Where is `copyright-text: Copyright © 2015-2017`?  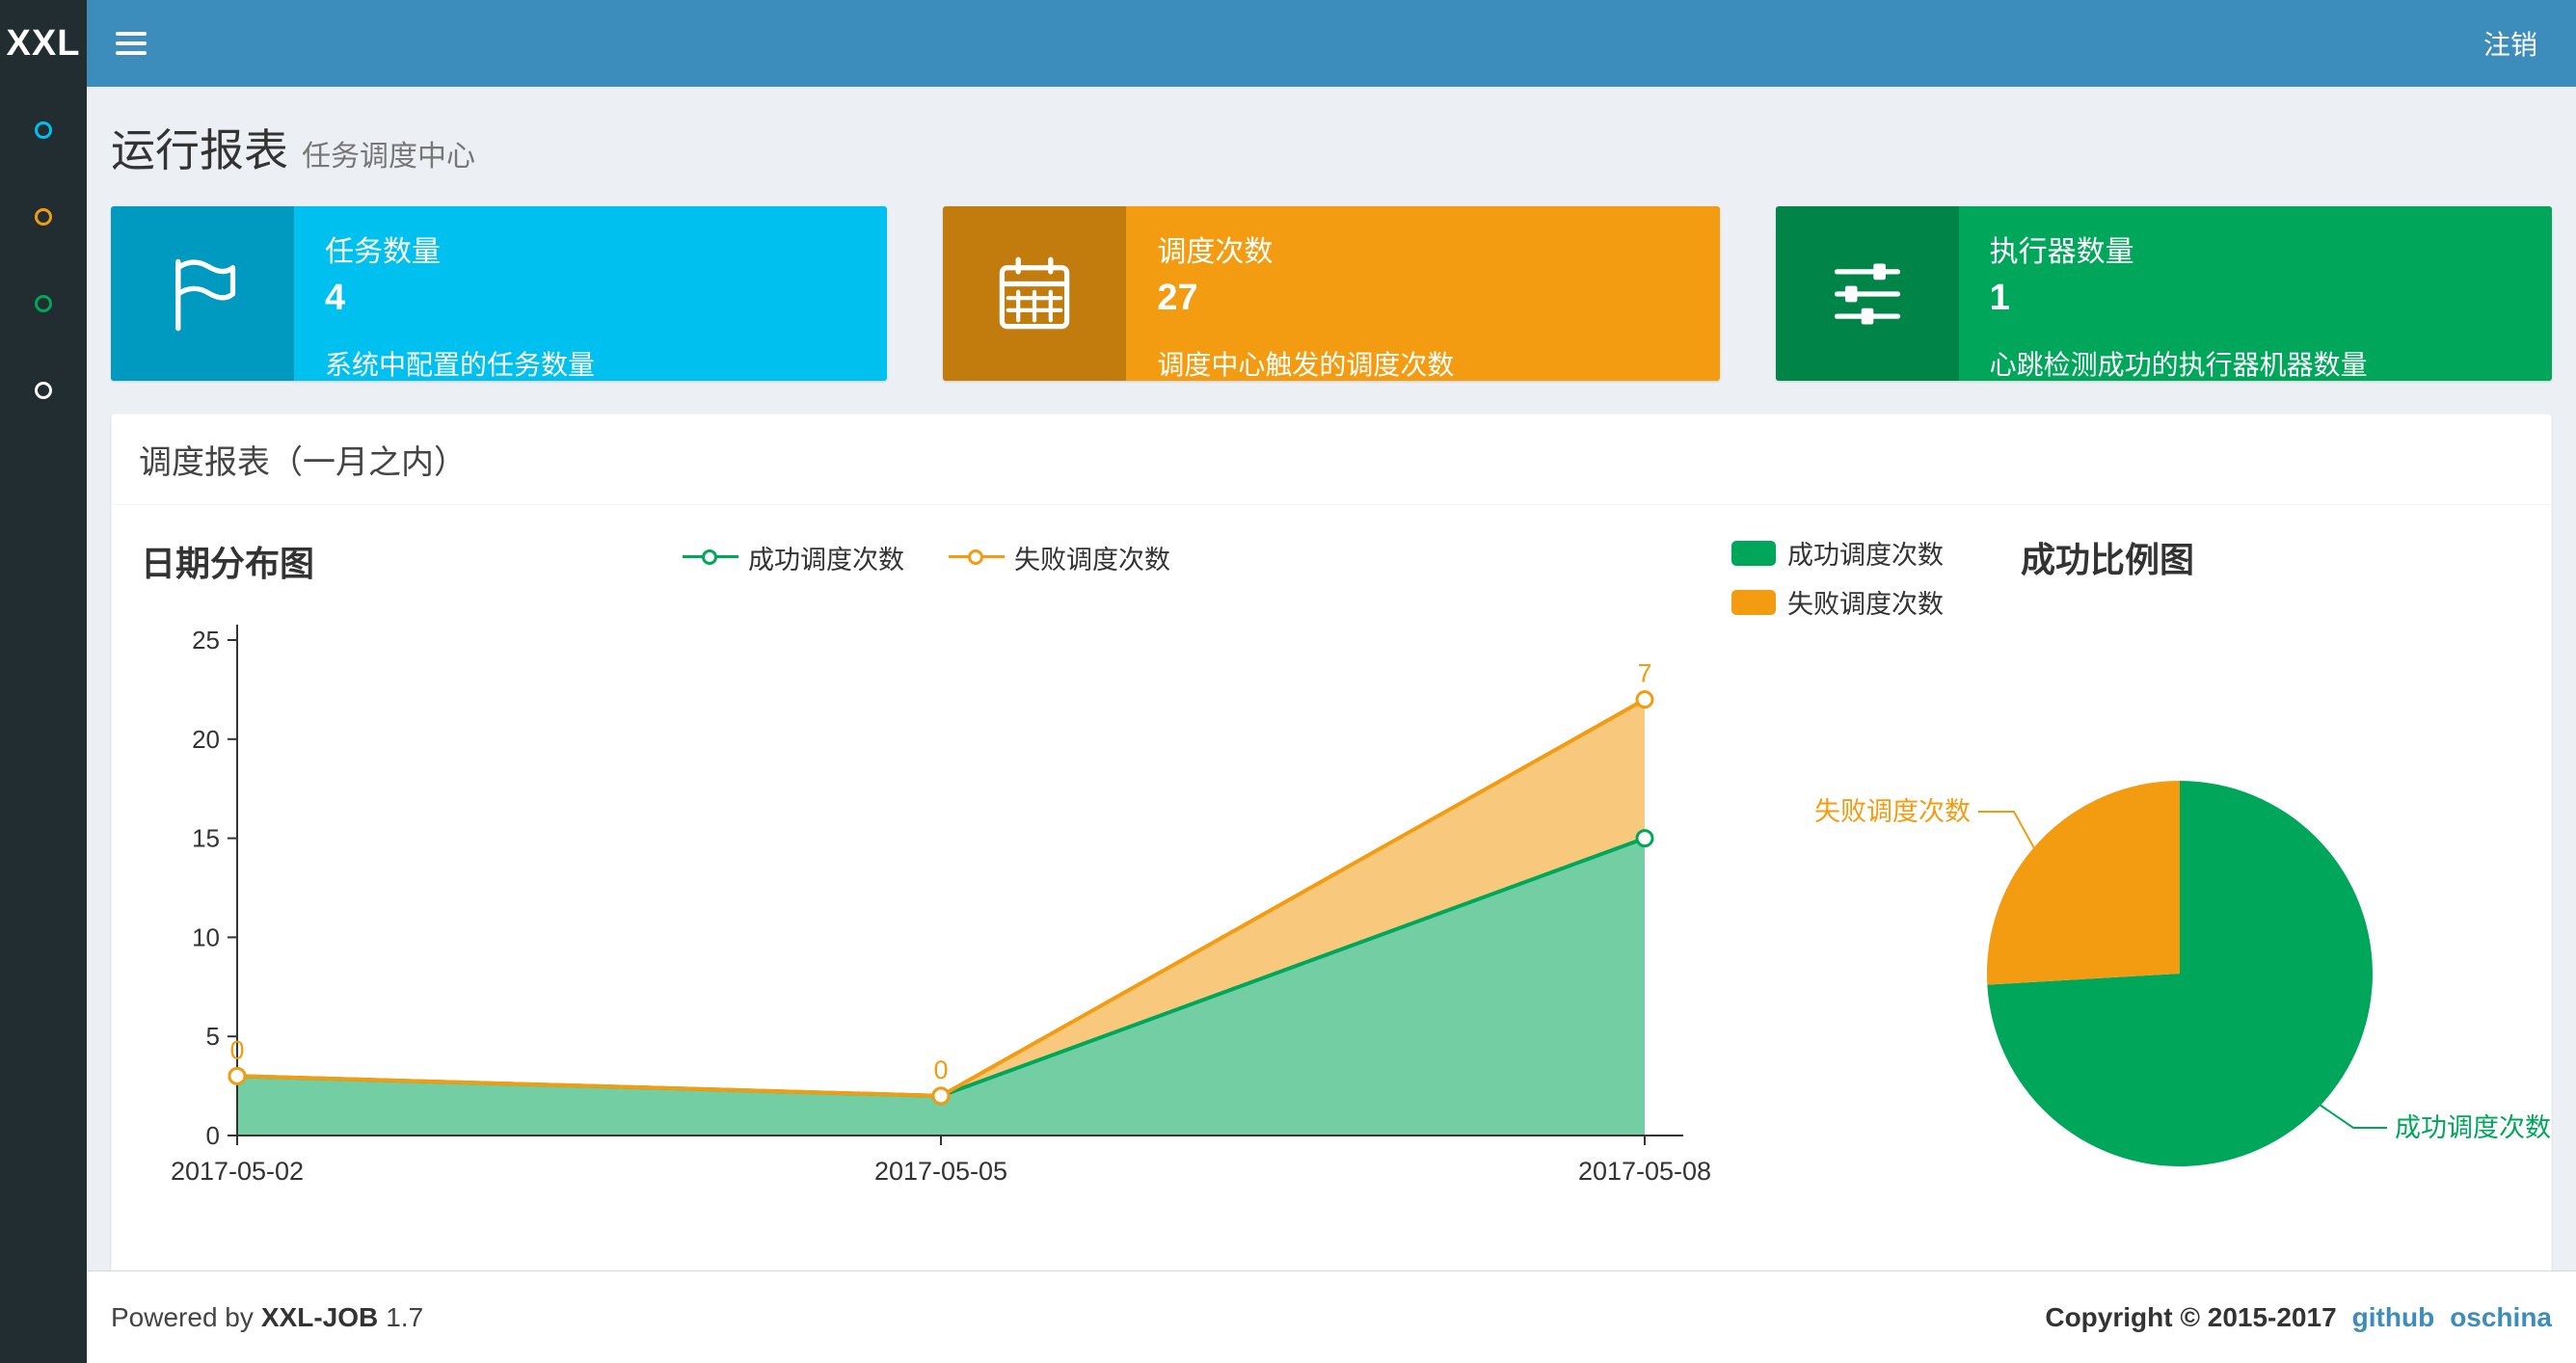
copyright-text: Copyright © 2015-2017 is located at coordinates (2191, 1316).